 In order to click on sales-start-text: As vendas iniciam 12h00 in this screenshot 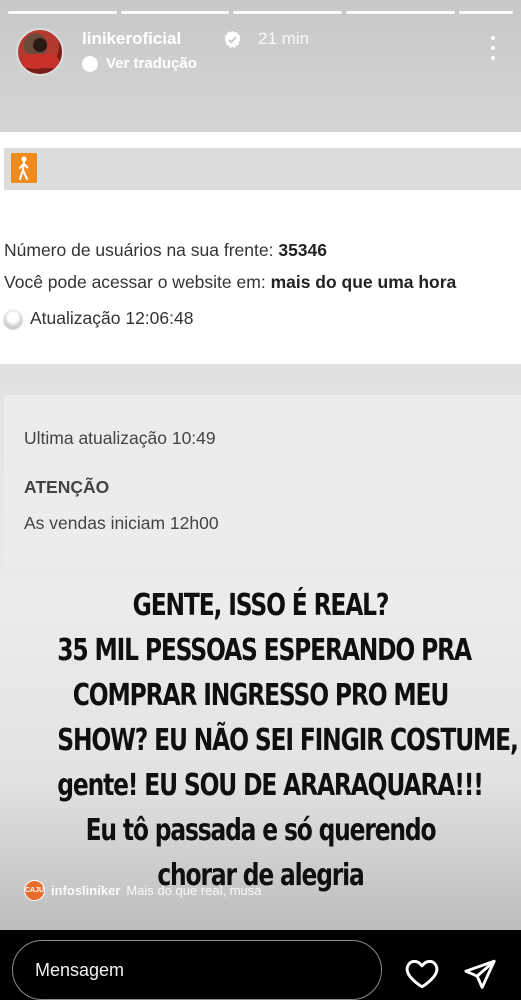, I will do `click(121, 523)`.